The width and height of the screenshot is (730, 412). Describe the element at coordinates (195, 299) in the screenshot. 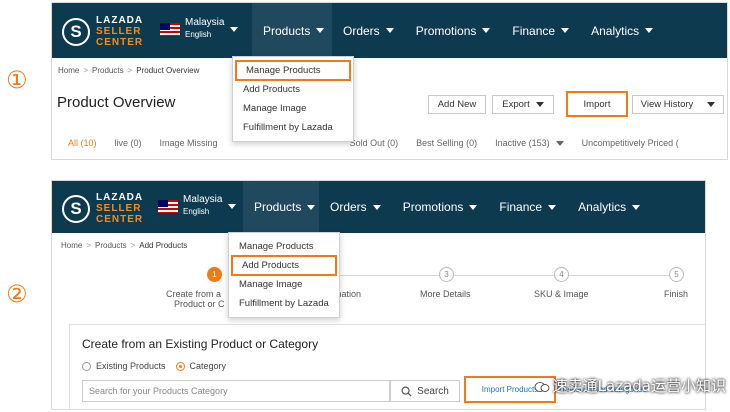

I see `step-1-label: Create from a Product or C` at that location.